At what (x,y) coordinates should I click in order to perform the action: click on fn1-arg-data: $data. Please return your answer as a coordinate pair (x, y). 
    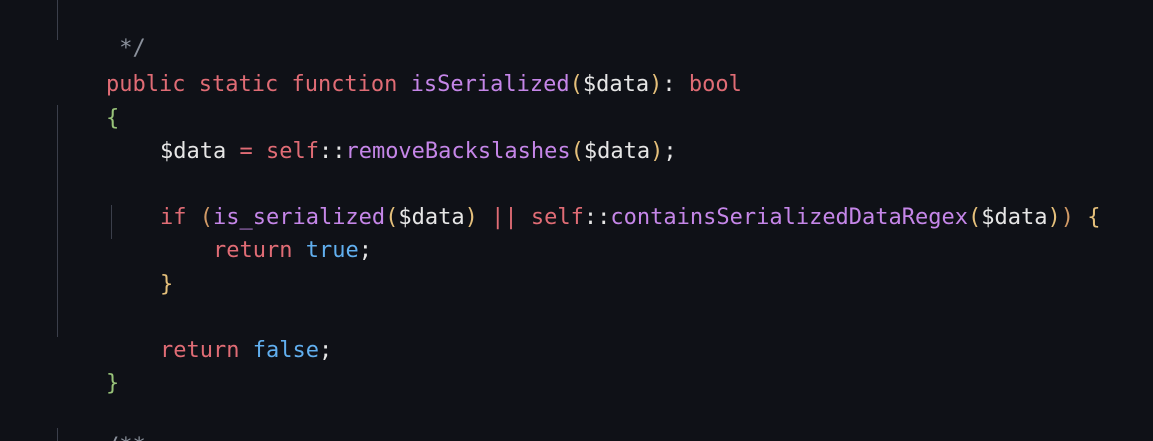
    Looking at the image, I should click on (431, 217).